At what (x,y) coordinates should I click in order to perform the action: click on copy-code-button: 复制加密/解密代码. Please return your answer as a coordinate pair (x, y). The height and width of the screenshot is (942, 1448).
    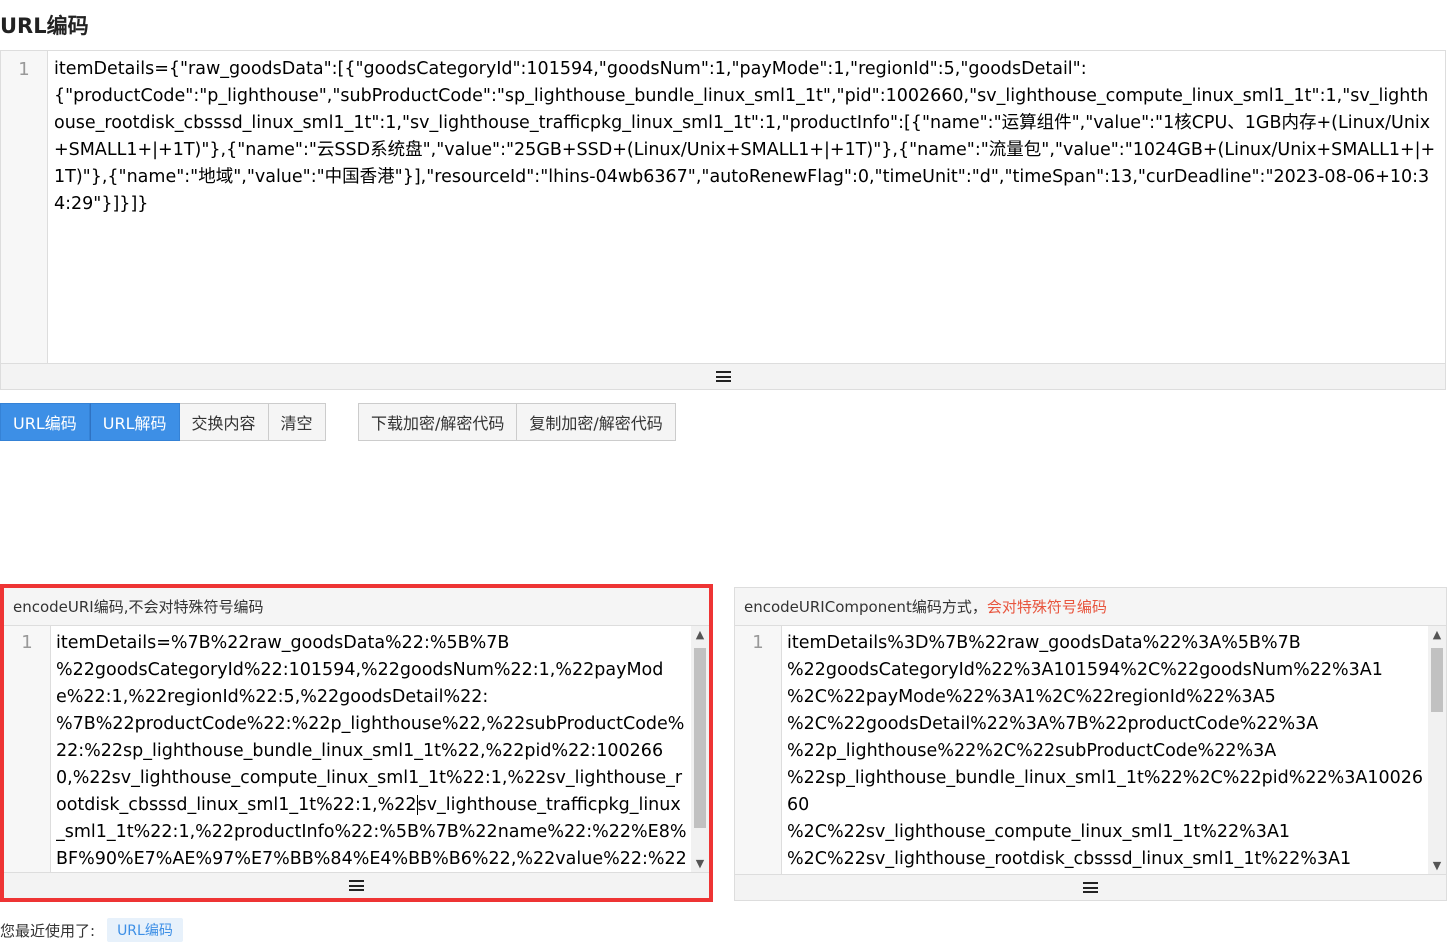
    Looking at the image, I should click on (596, 422).